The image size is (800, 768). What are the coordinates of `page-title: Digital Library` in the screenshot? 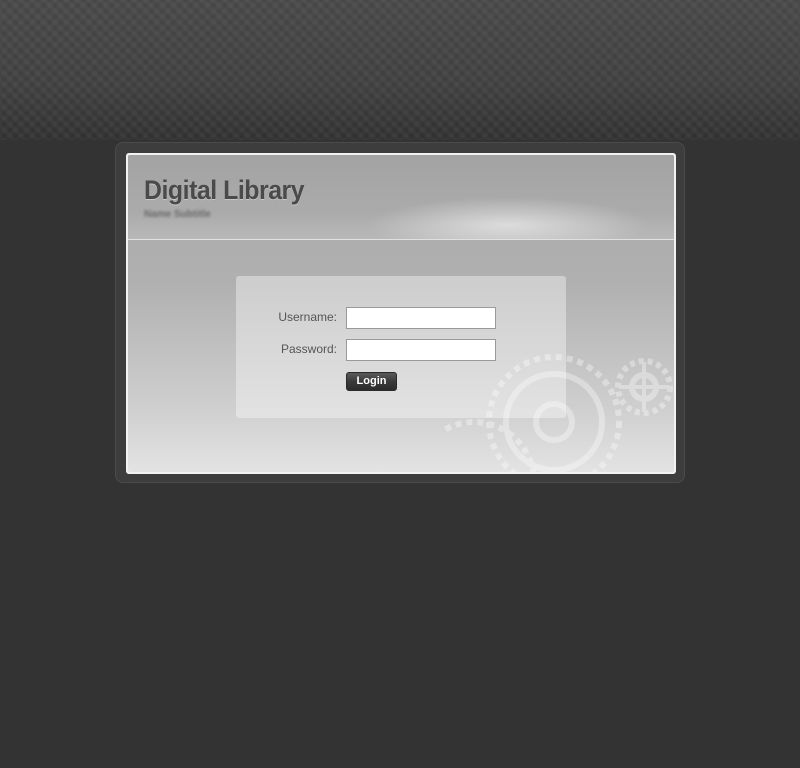 It's located at (224, 190).